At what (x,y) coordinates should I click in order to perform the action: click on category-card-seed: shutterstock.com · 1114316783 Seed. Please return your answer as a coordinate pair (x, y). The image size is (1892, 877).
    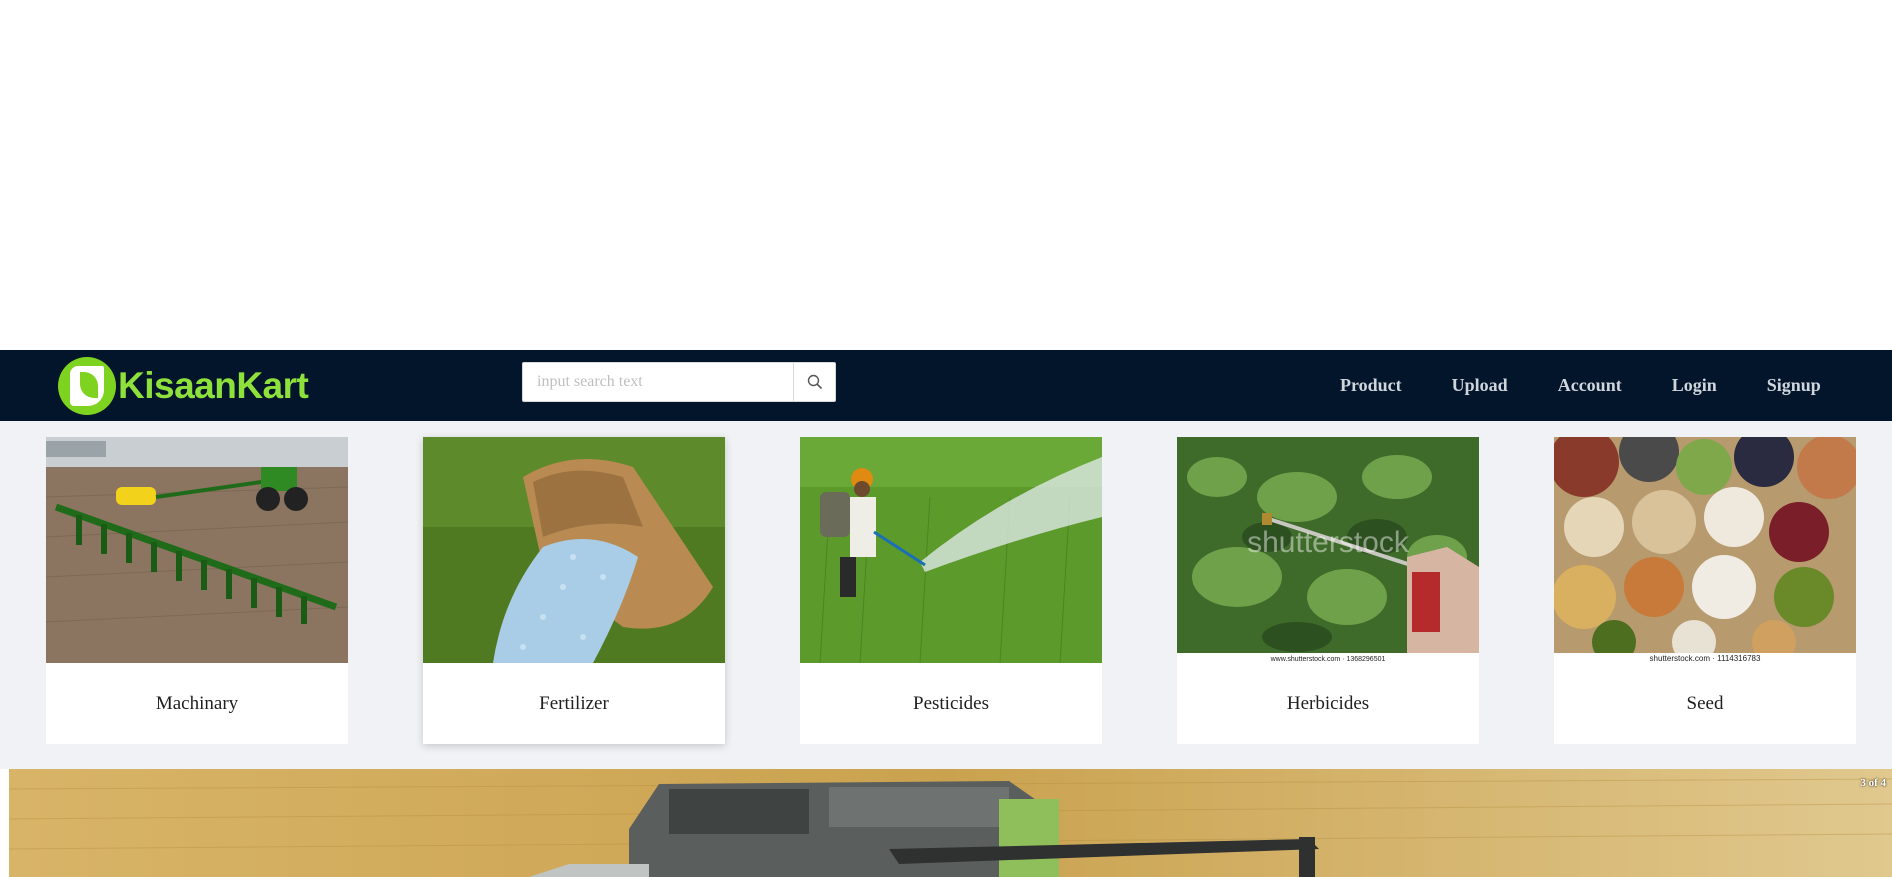
    Looking at the image, I should click on (1705, 590).